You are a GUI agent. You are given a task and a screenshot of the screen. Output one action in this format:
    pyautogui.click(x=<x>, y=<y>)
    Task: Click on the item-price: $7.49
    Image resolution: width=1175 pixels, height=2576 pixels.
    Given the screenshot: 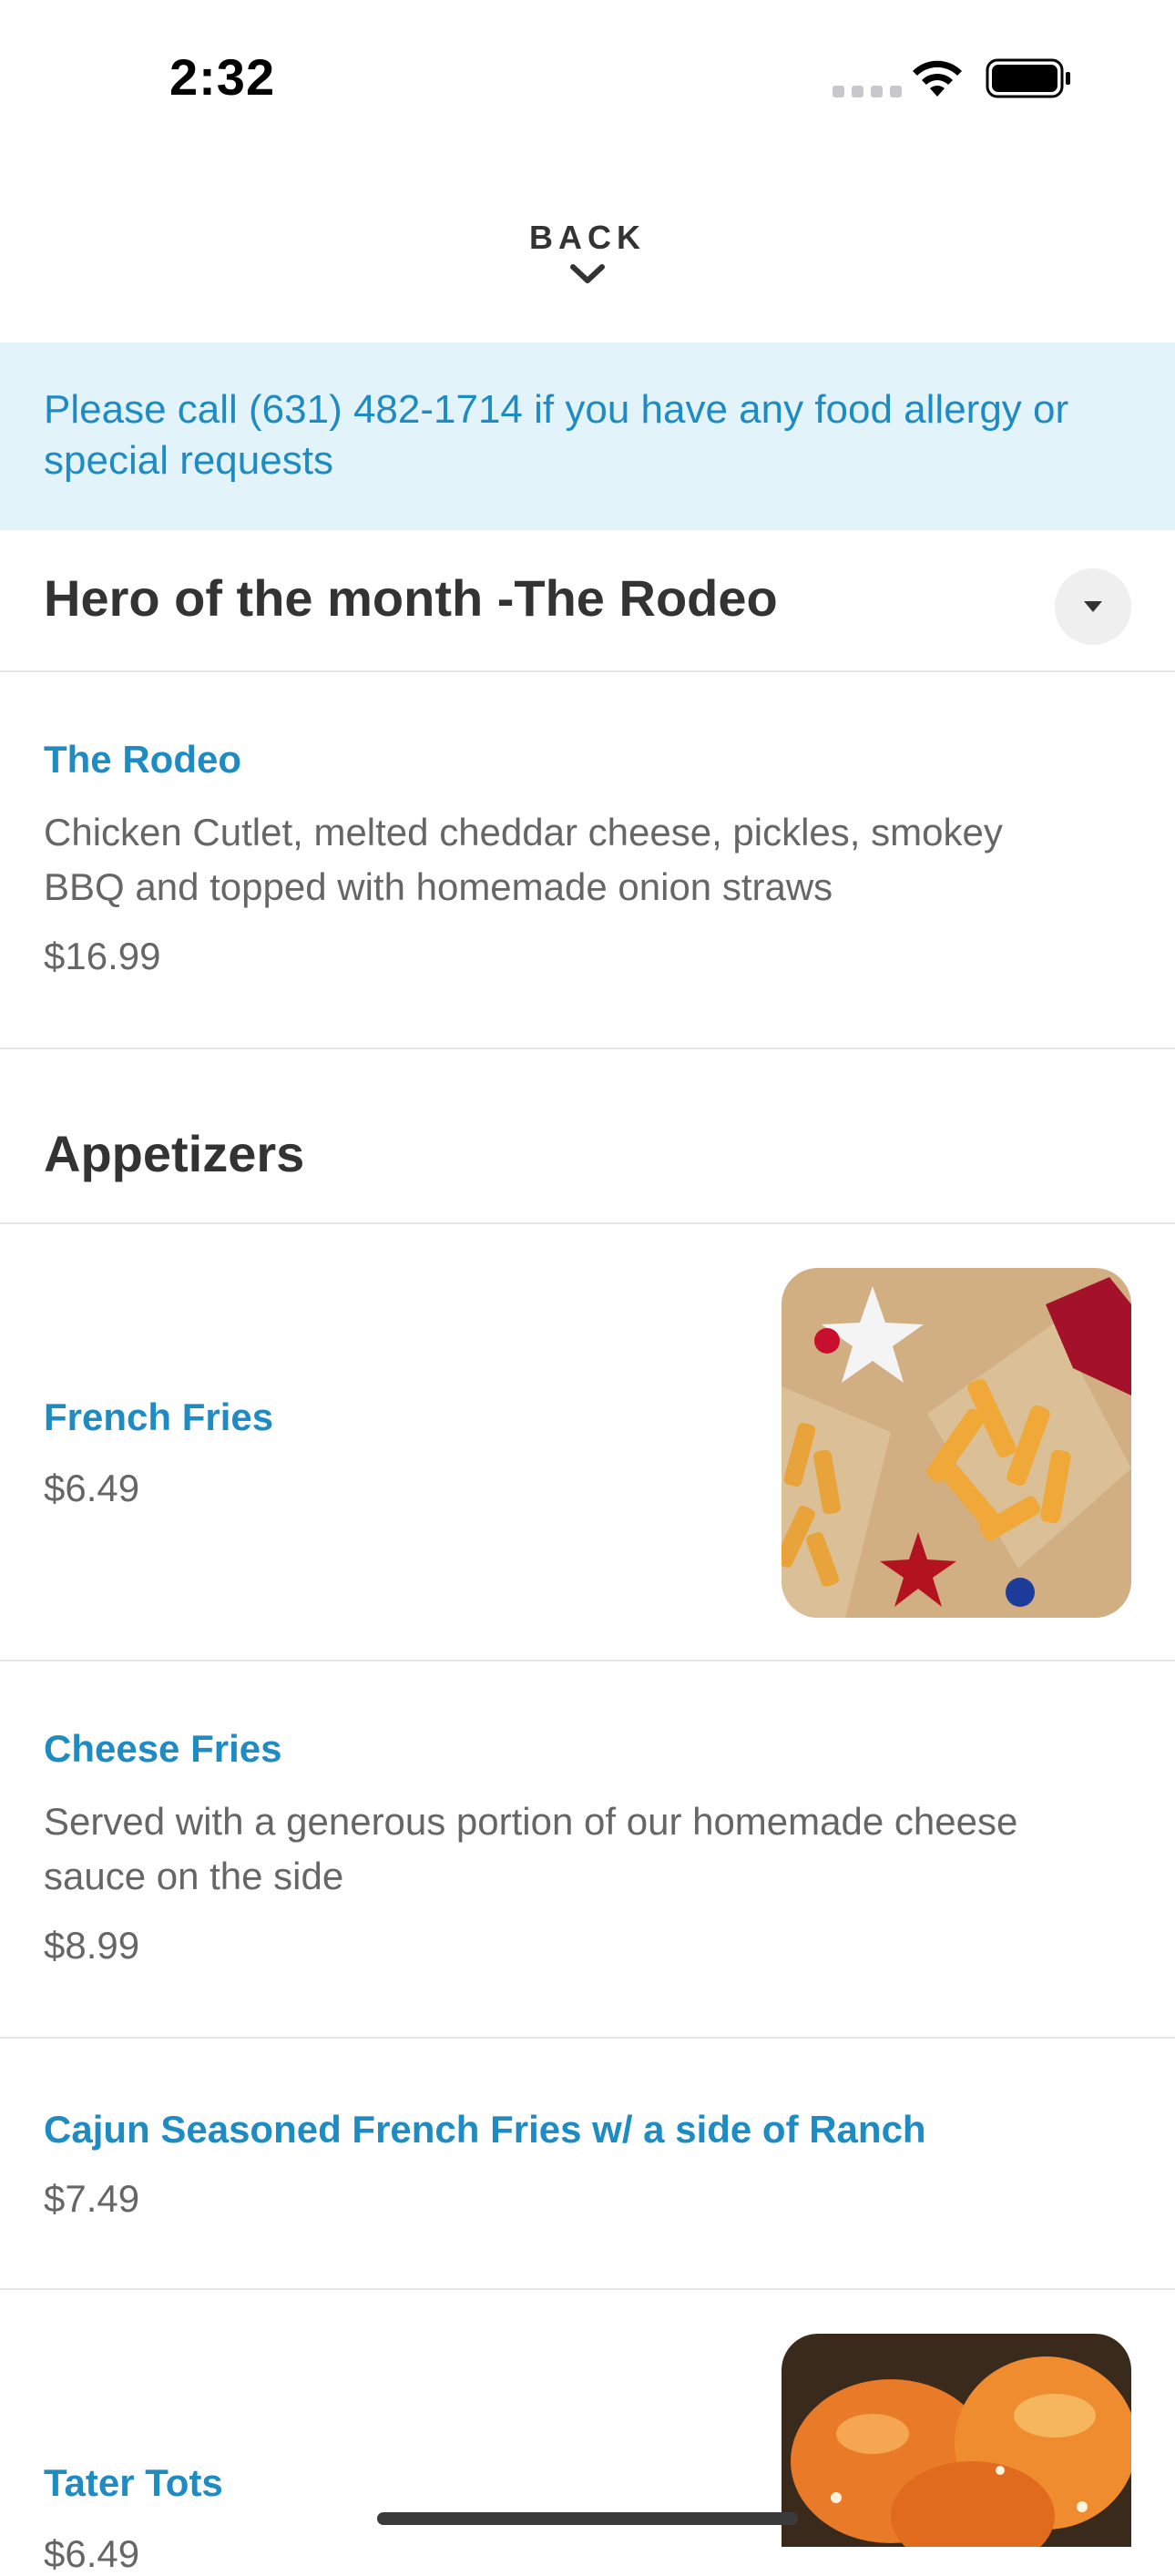 What is the action you would take?
    pyautogui.click(x=92, y=2198)
    